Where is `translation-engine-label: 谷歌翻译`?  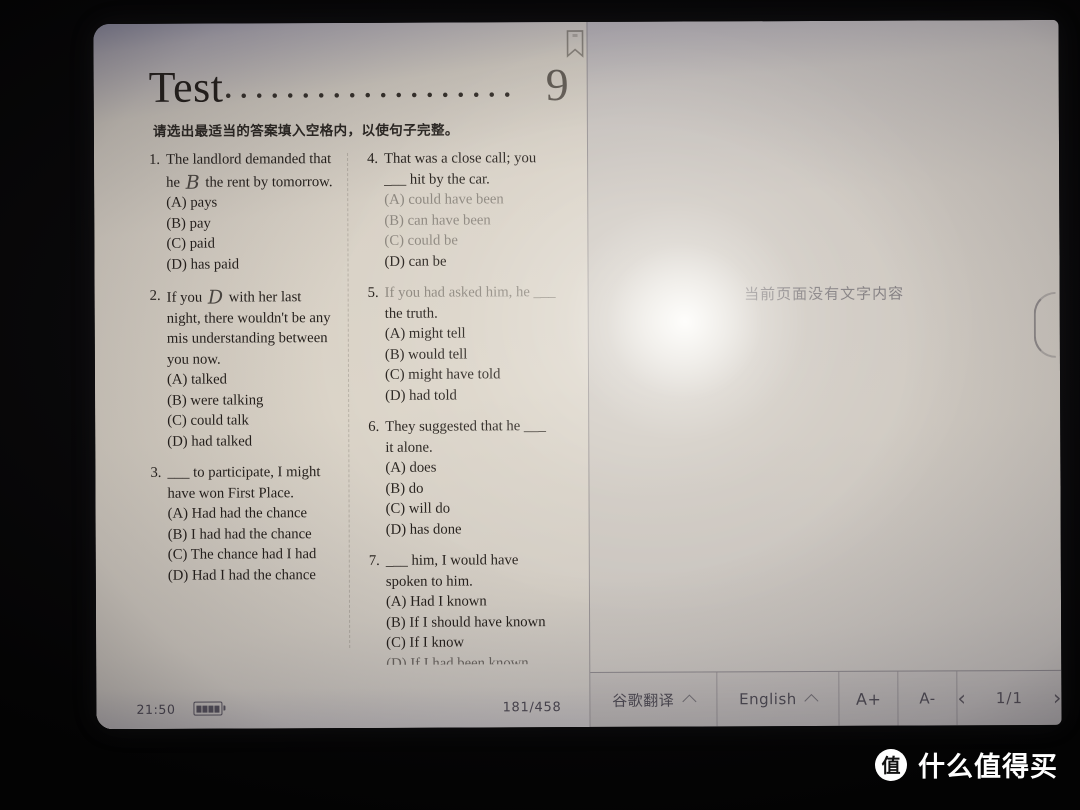
translation-engine-label: 谷歌翻译 is located at coordinates (643, 700).